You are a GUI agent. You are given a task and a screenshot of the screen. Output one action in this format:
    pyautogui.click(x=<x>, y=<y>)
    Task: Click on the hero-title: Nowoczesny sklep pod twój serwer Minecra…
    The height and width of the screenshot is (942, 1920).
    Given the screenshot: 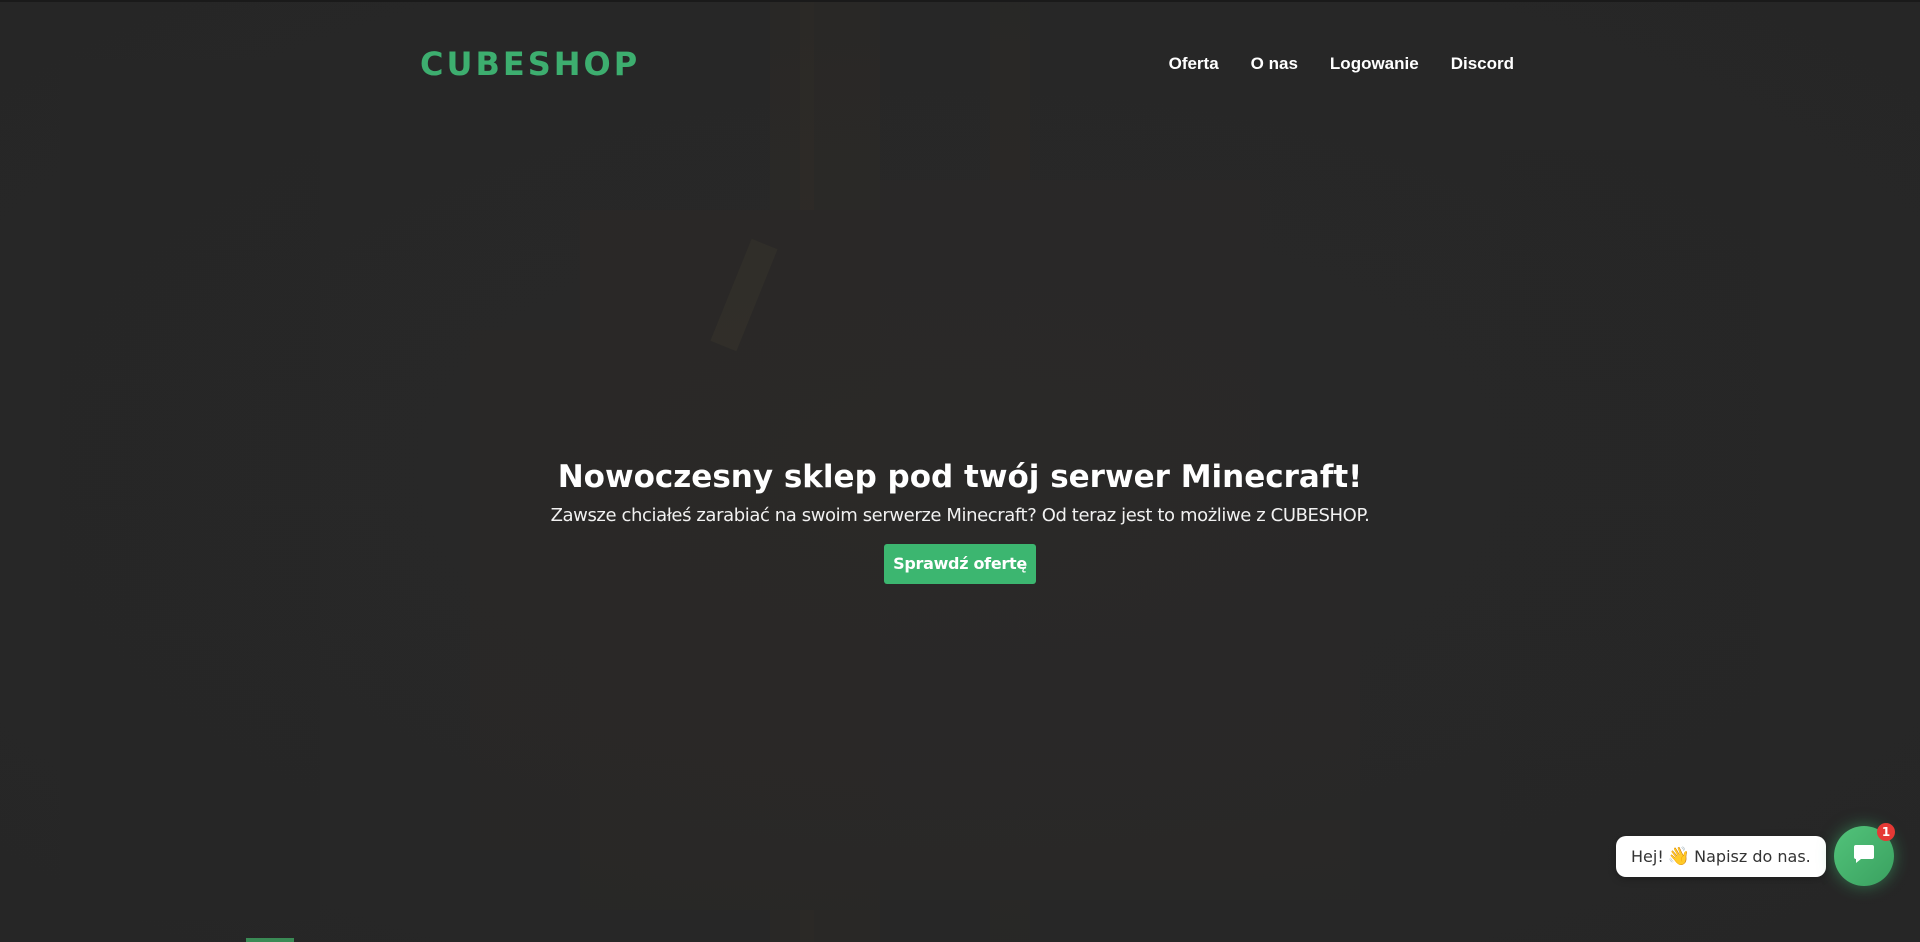 What is the action you would take?
    pyautogui.click(x=960, y=477)
    